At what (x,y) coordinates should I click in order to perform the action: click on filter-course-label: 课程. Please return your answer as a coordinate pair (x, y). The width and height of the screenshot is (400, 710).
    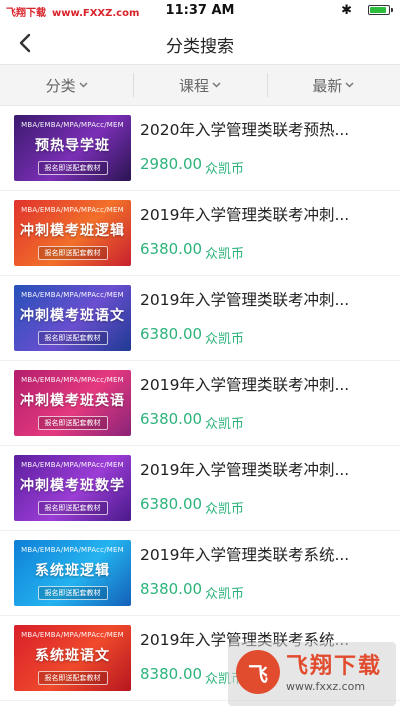
    Looking at the image, I should click on (193, 85).